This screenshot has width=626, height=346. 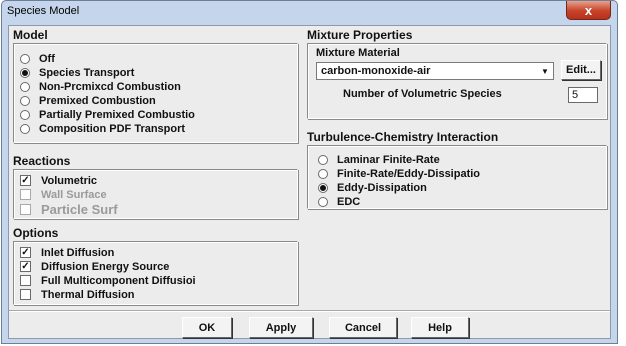 I want to click on model-option-premixed: Premixed Combustion, so click(x=88, y=100).